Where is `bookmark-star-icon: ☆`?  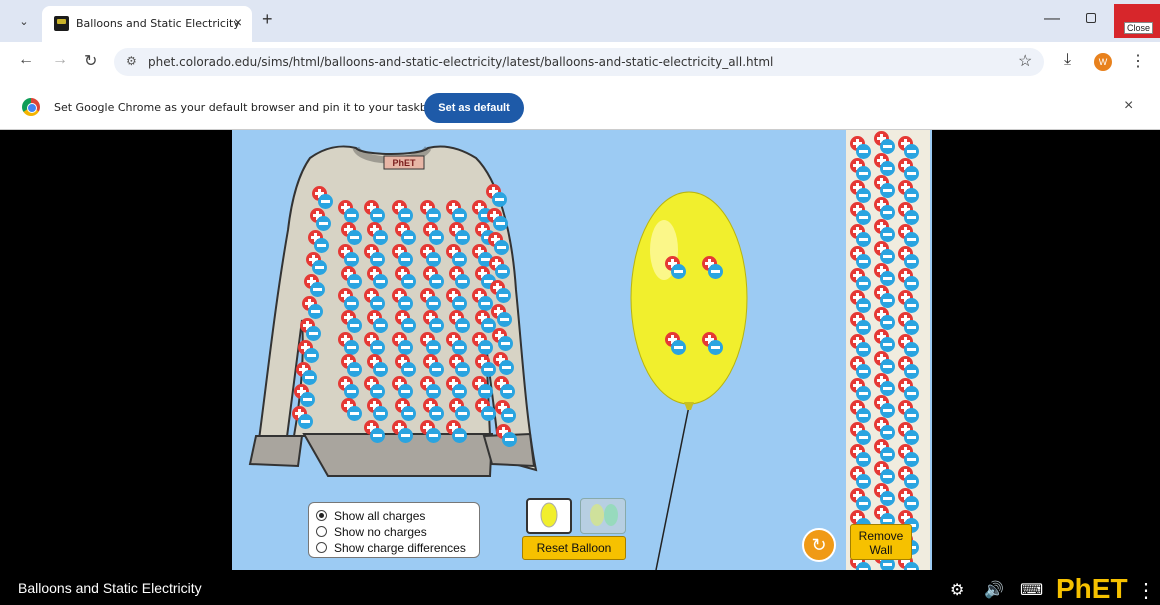 bookmark-star-icon: ☆ is located at coordinates (1025, 61).